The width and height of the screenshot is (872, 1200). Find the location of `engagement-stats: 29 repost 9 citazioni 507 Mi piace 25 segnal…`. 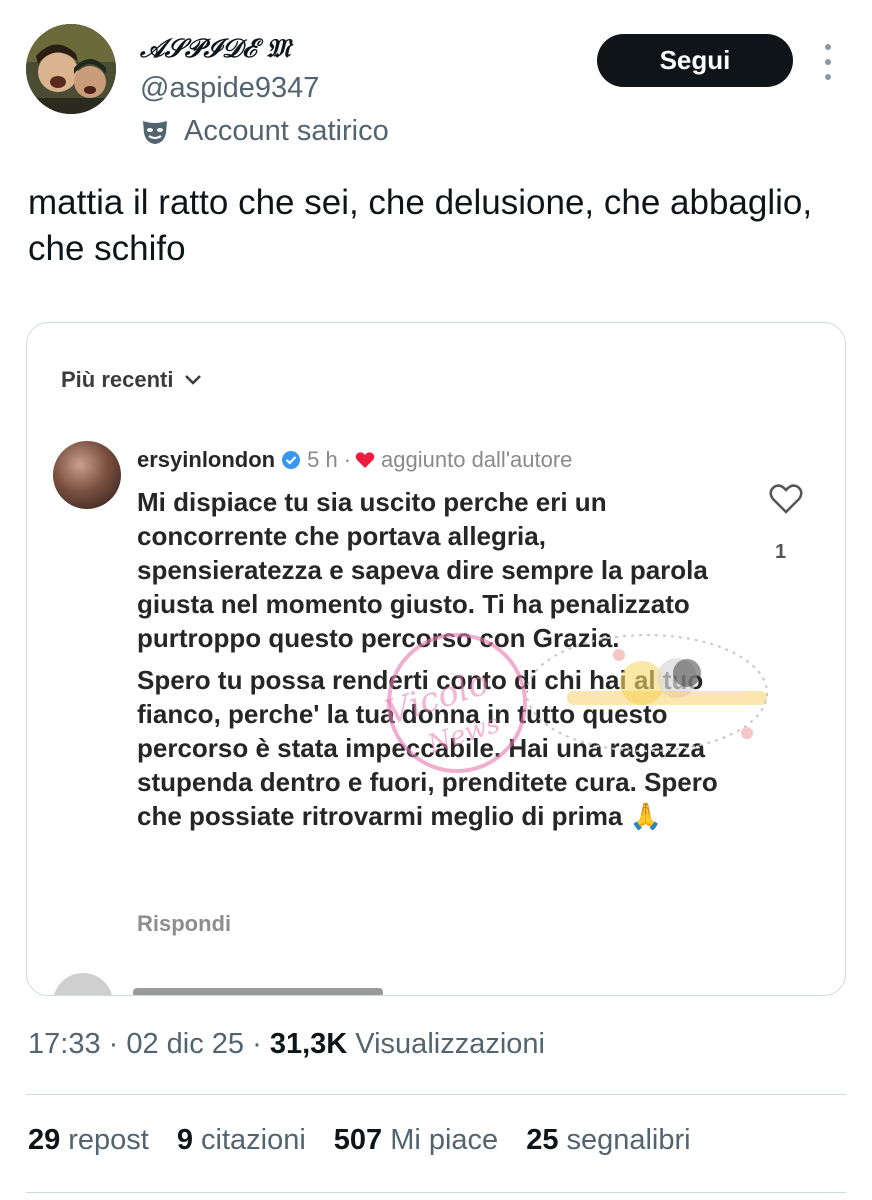

engagement-stats: 29 repost 9 citazioni 507 Mi piace 25 segnal… is located at coordinates (359, 1140).